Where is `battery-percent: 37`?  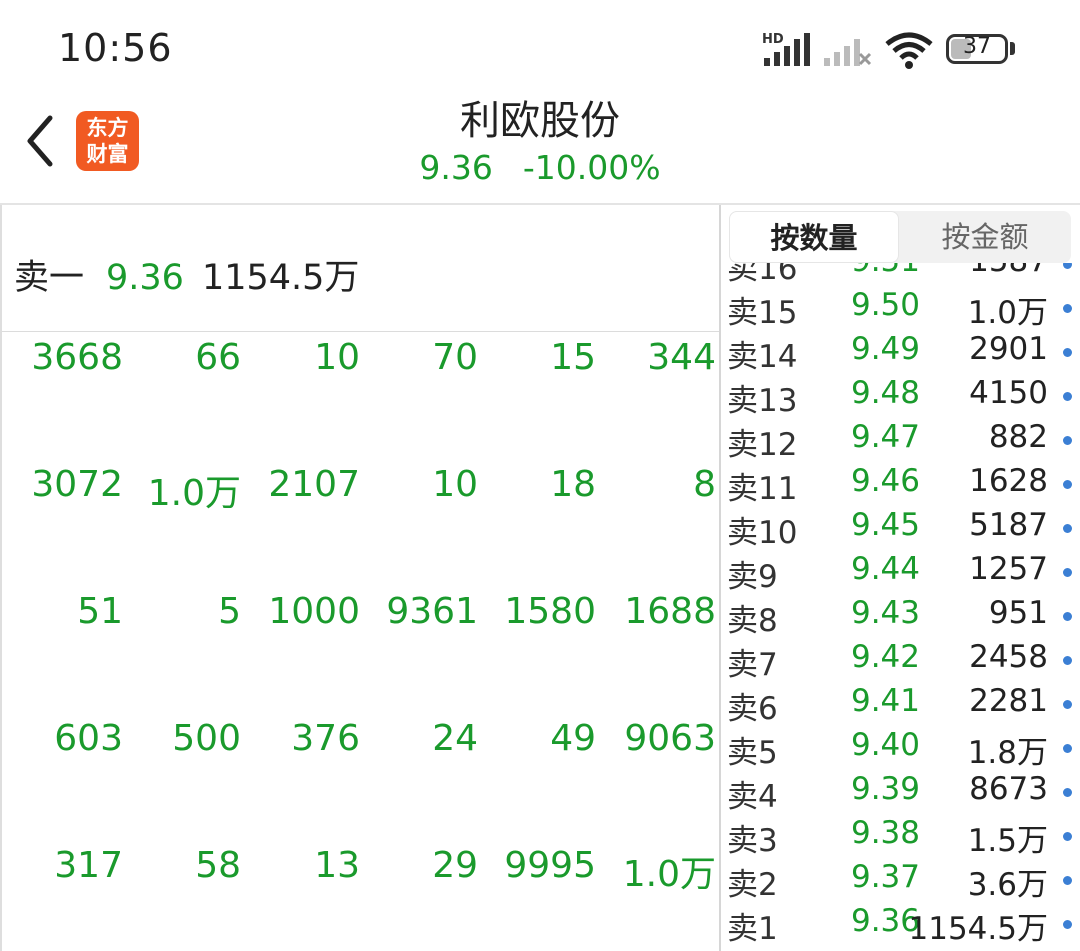 battery-percent: 37 is located at coordinates (977, 46).